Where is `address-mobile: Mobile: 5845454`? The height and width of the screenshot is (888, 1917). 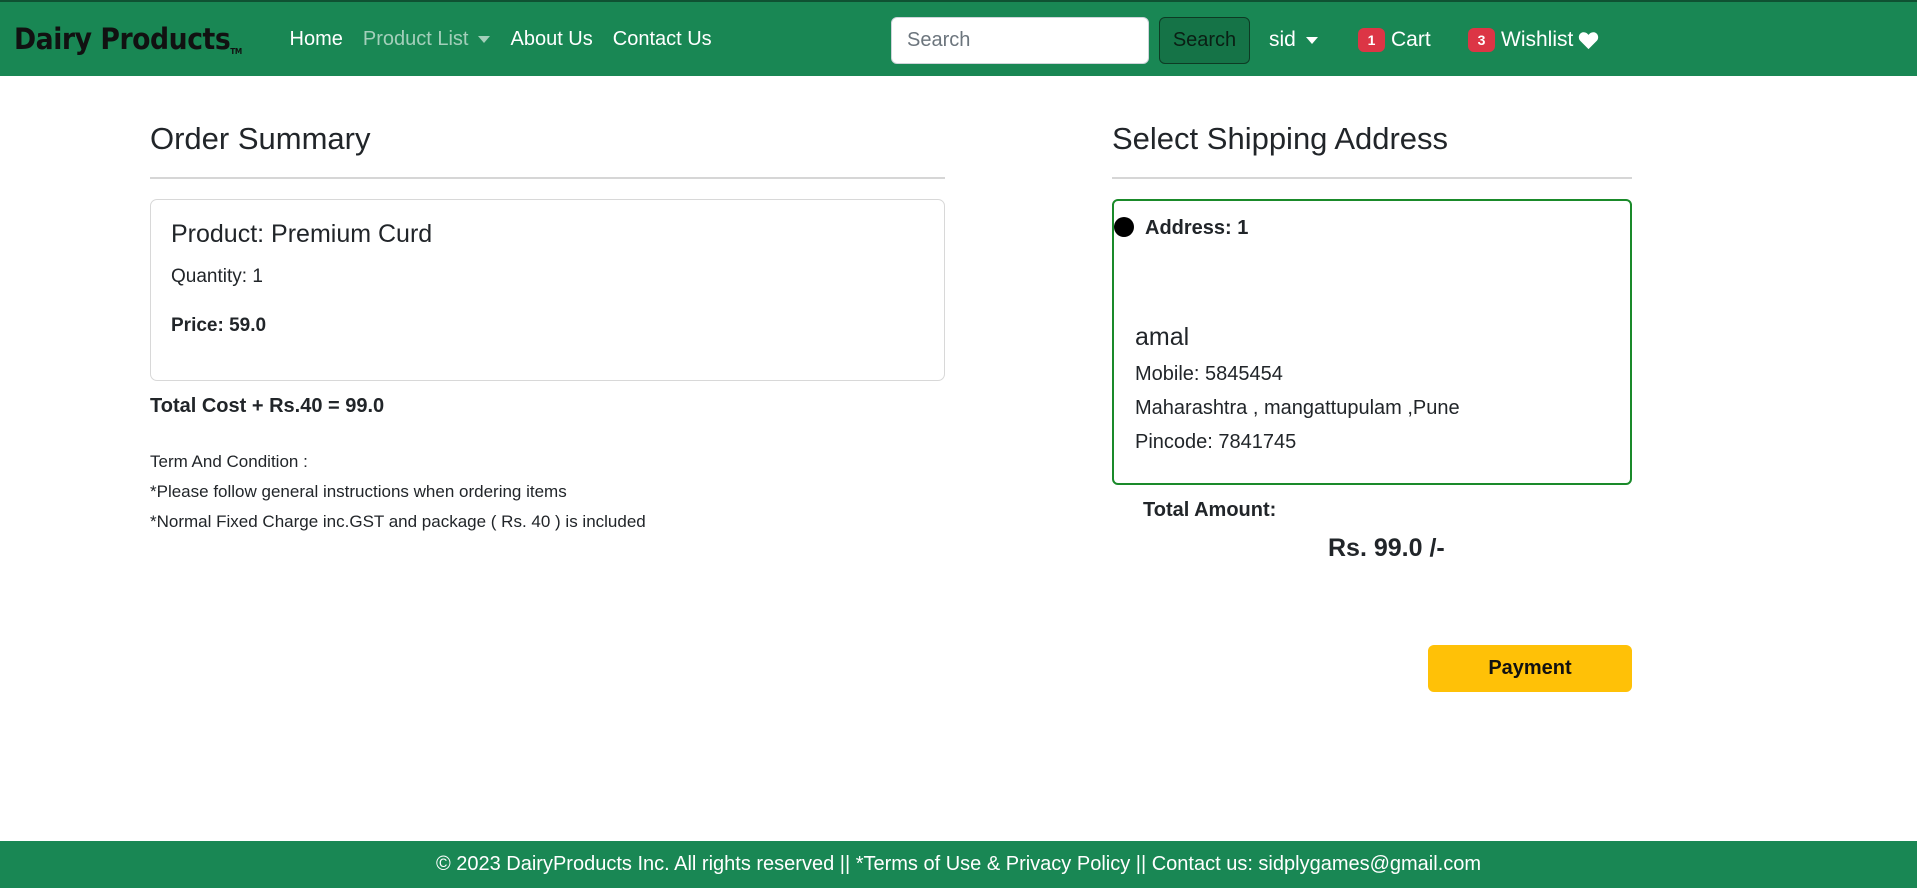
address-mobile: Mobile: 5845454 is located at coordinates (1209, 374).